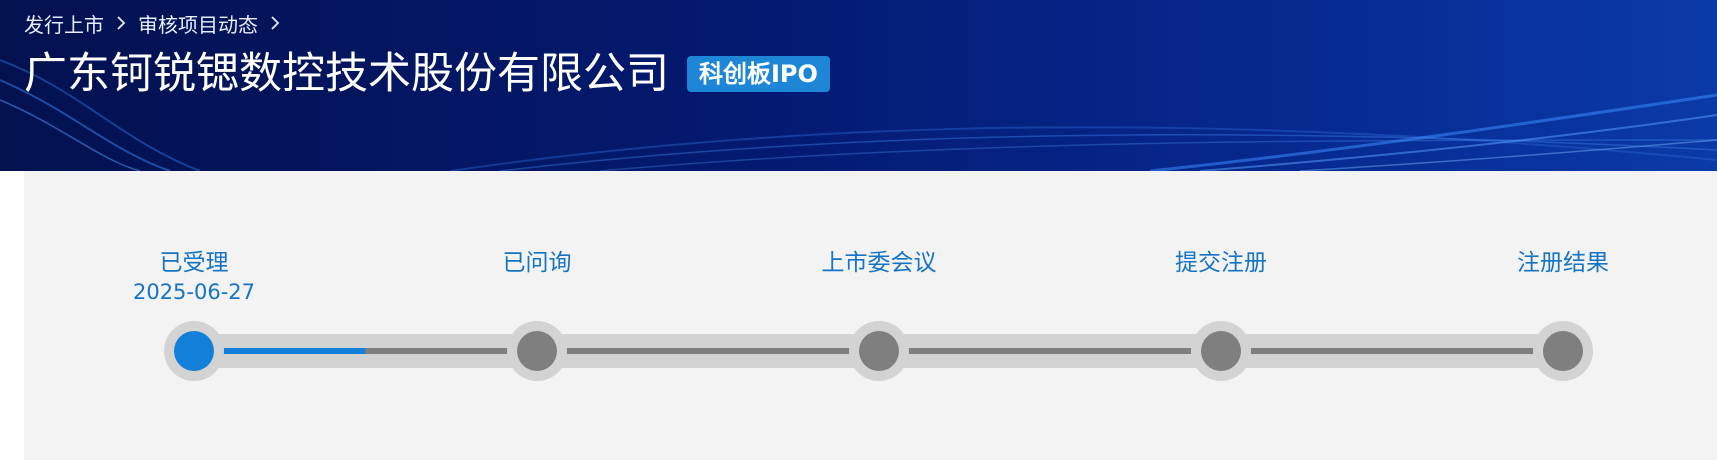 This screenshot has height=460, width=1717. What do you see at coordinates (198, 23) in the screenshot?
I see `breadcrumb-item-review-dynamics: 审核项目动态` at bounding box center [198, 23].